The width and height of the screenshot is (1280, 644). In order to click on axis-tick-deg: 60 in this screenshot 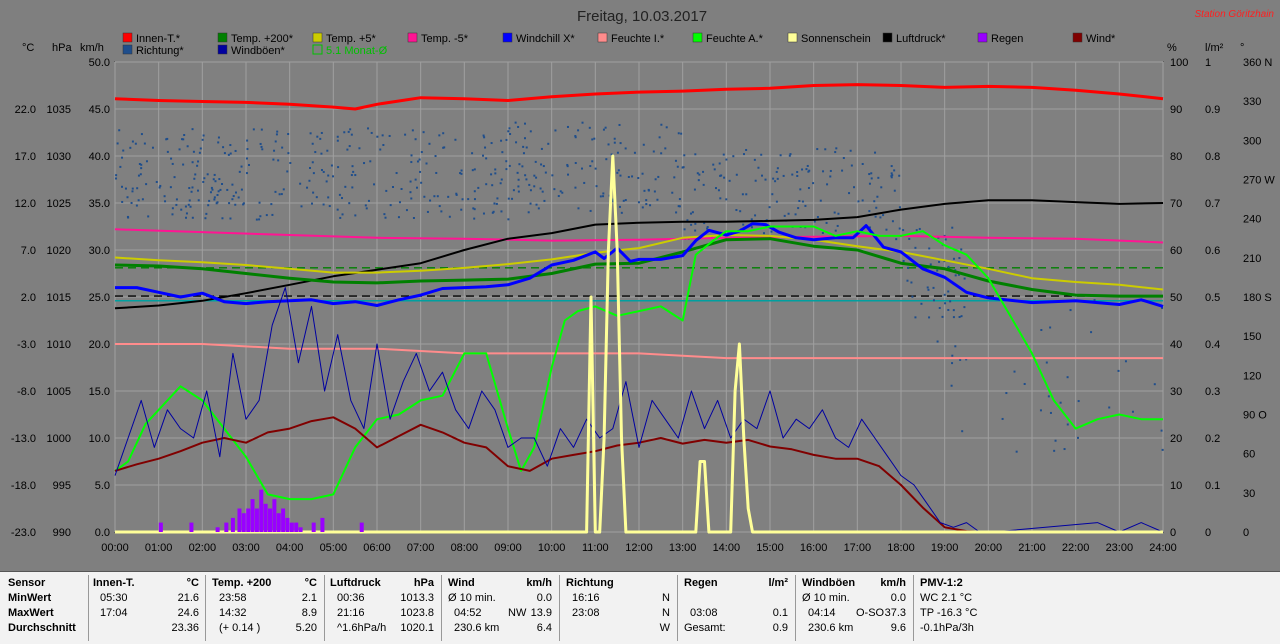, I will do `click(1249, 455)`.